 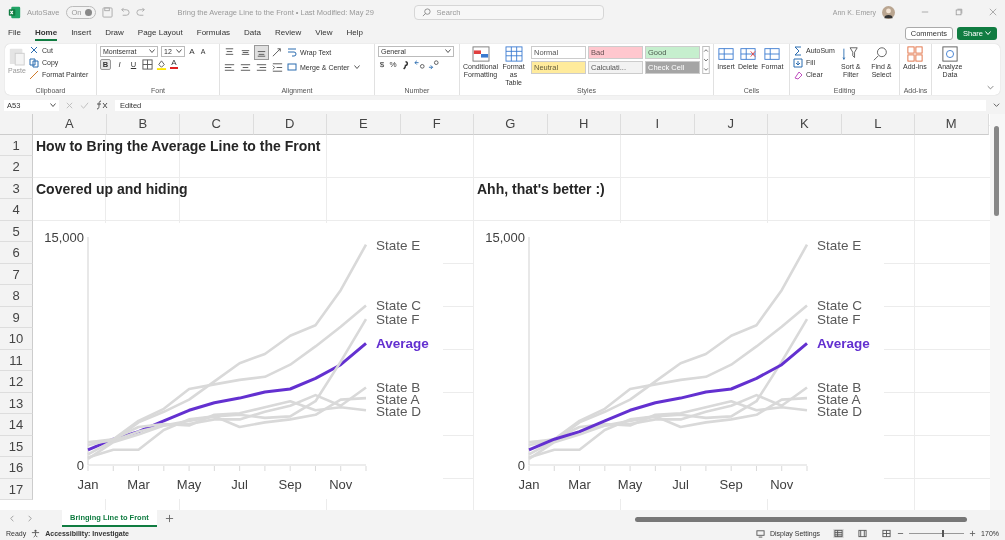 I want to click on sheet-title: How to Bring the Average Line to the Front, so click(x=178, y=145).